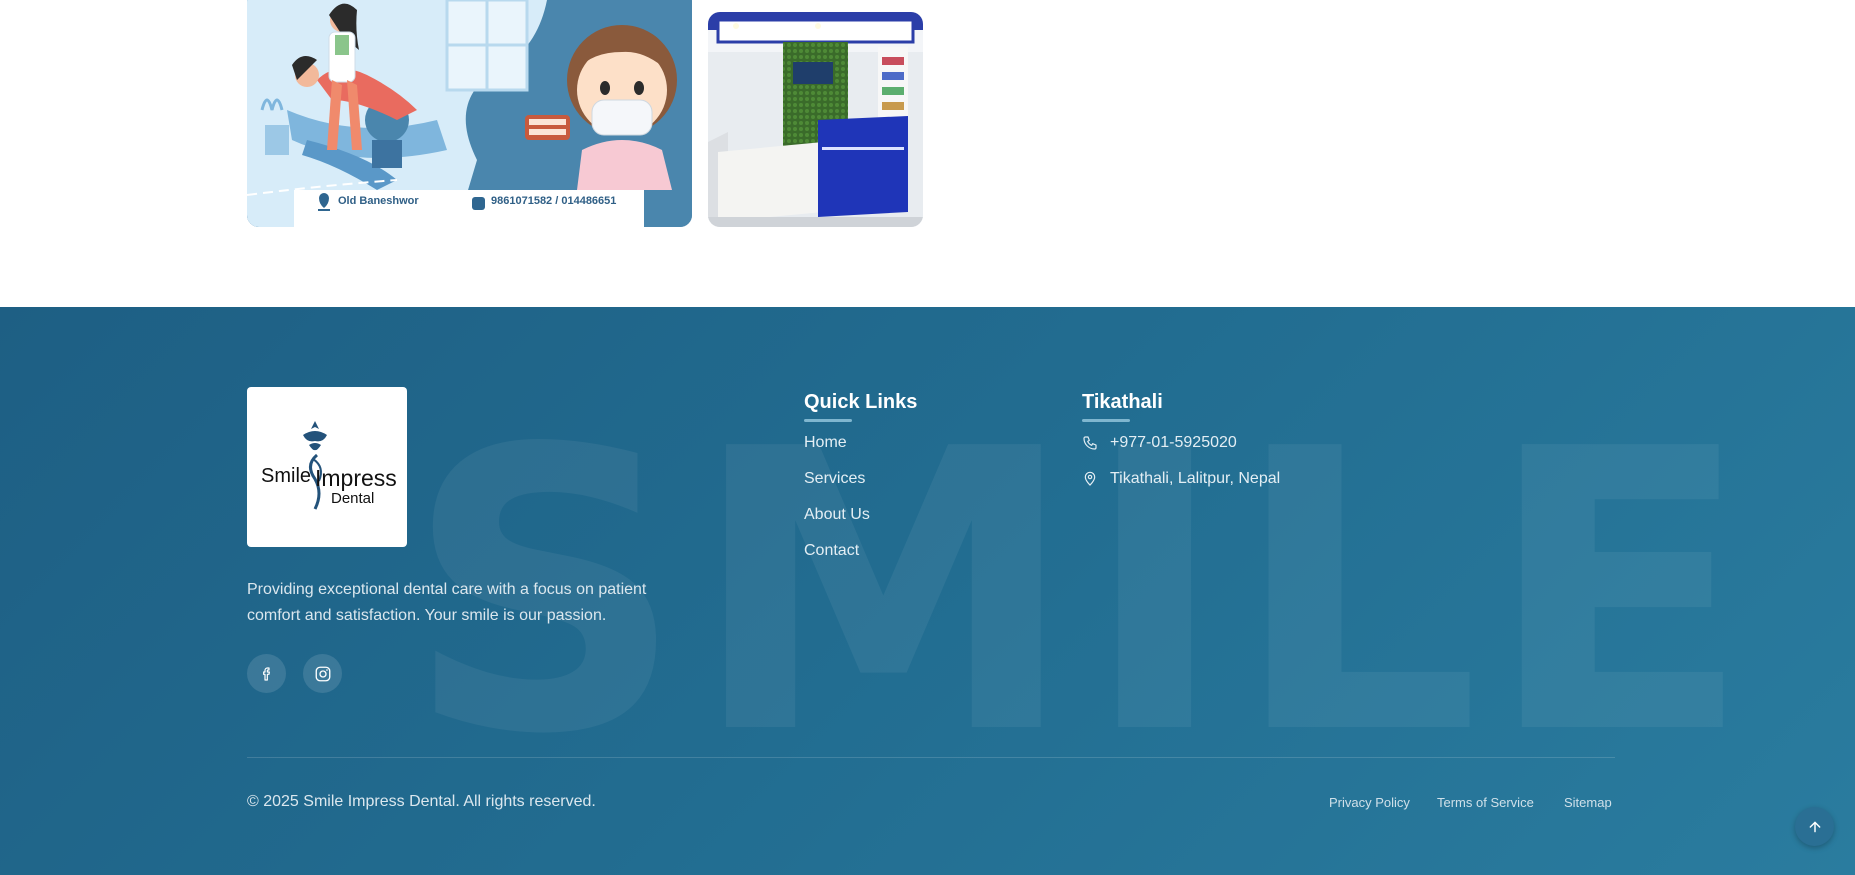 The height and width of the screenshot is (875, 1855). Describe the element at coordinates (1588, 802) in the screenshot. I see `sitemap-link: Sitemap` at that location.